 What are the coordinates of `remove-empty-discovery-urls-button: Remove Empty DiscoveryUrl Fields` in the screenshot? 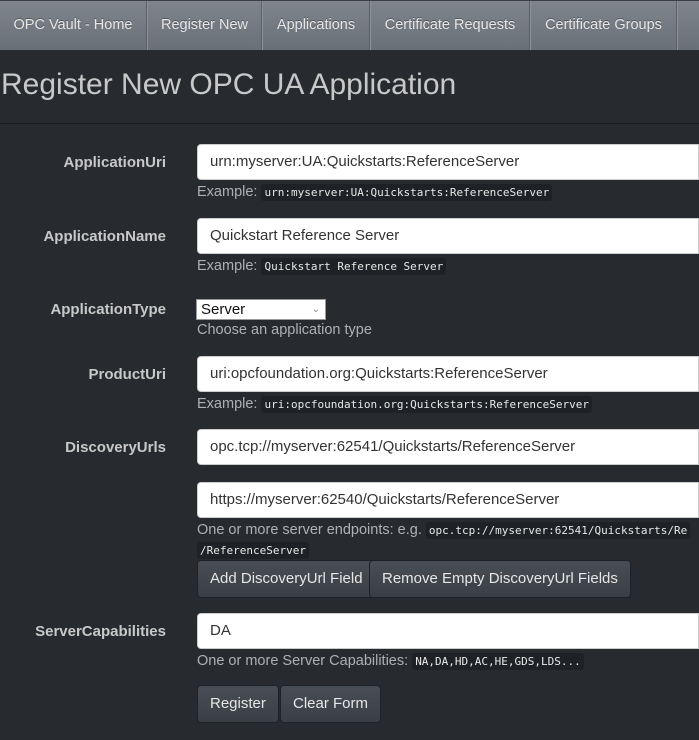 It's located at (500, 579).